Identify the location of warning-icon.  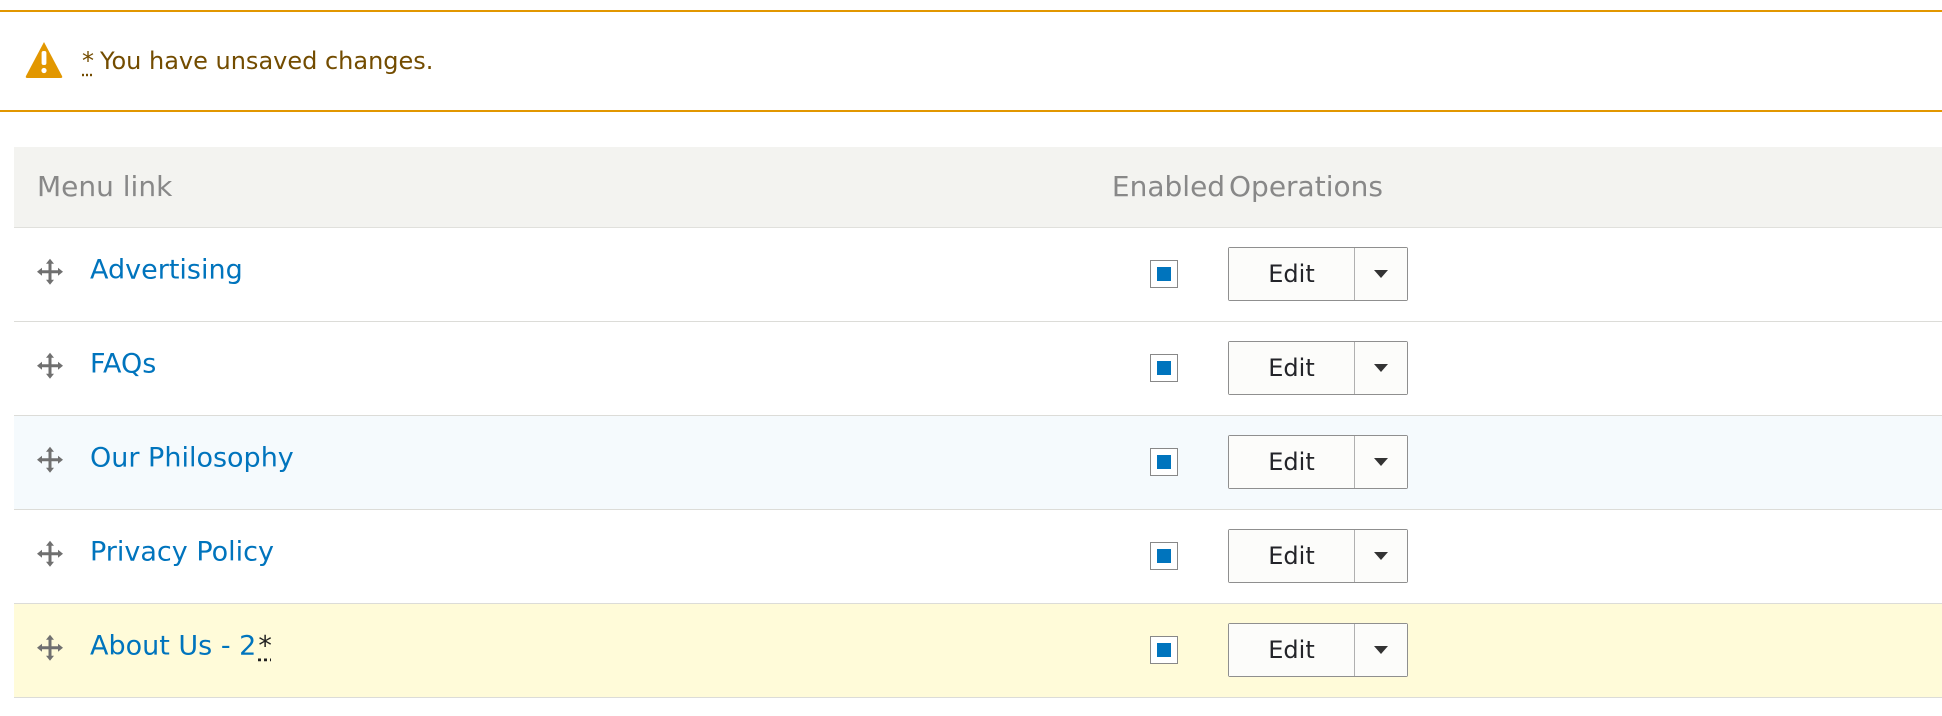
(44, 60).